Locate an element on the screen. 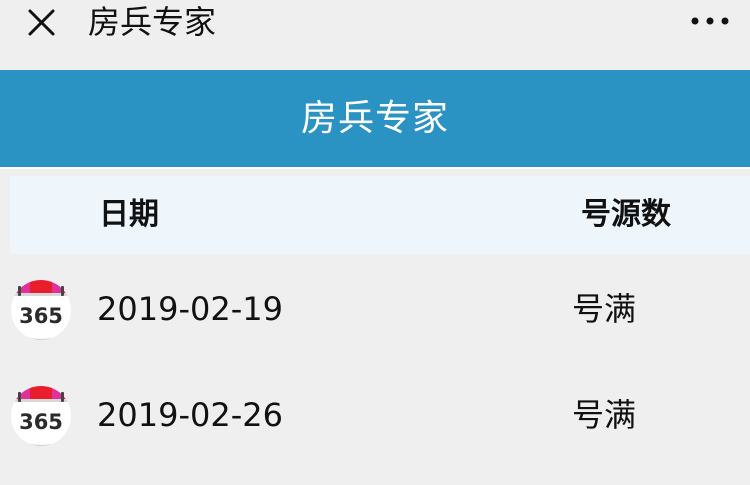  row-date: 2019-02-19 is located at coordinates (190, 309).